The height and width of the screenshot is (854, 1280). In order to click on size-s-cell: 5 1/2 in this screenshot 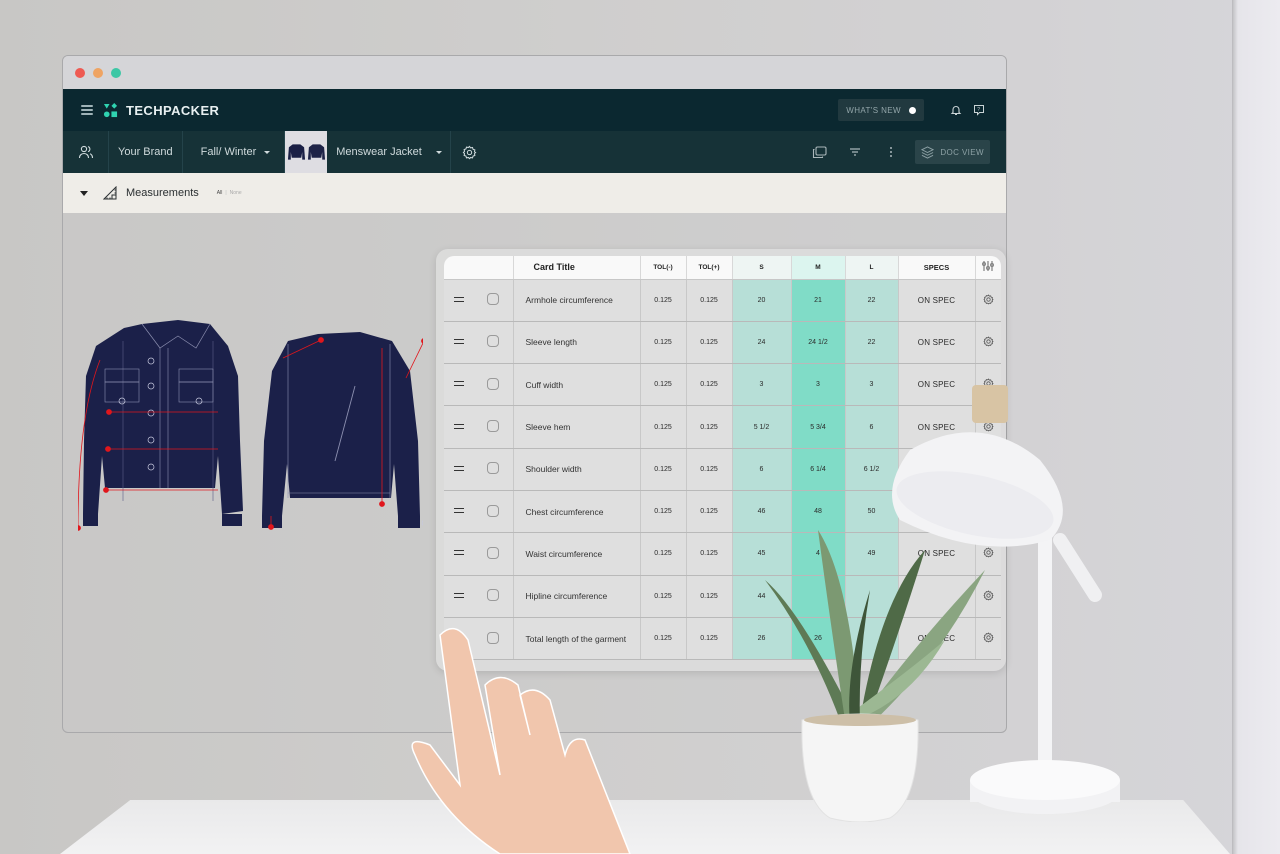, I will do `click(762, 427)`.